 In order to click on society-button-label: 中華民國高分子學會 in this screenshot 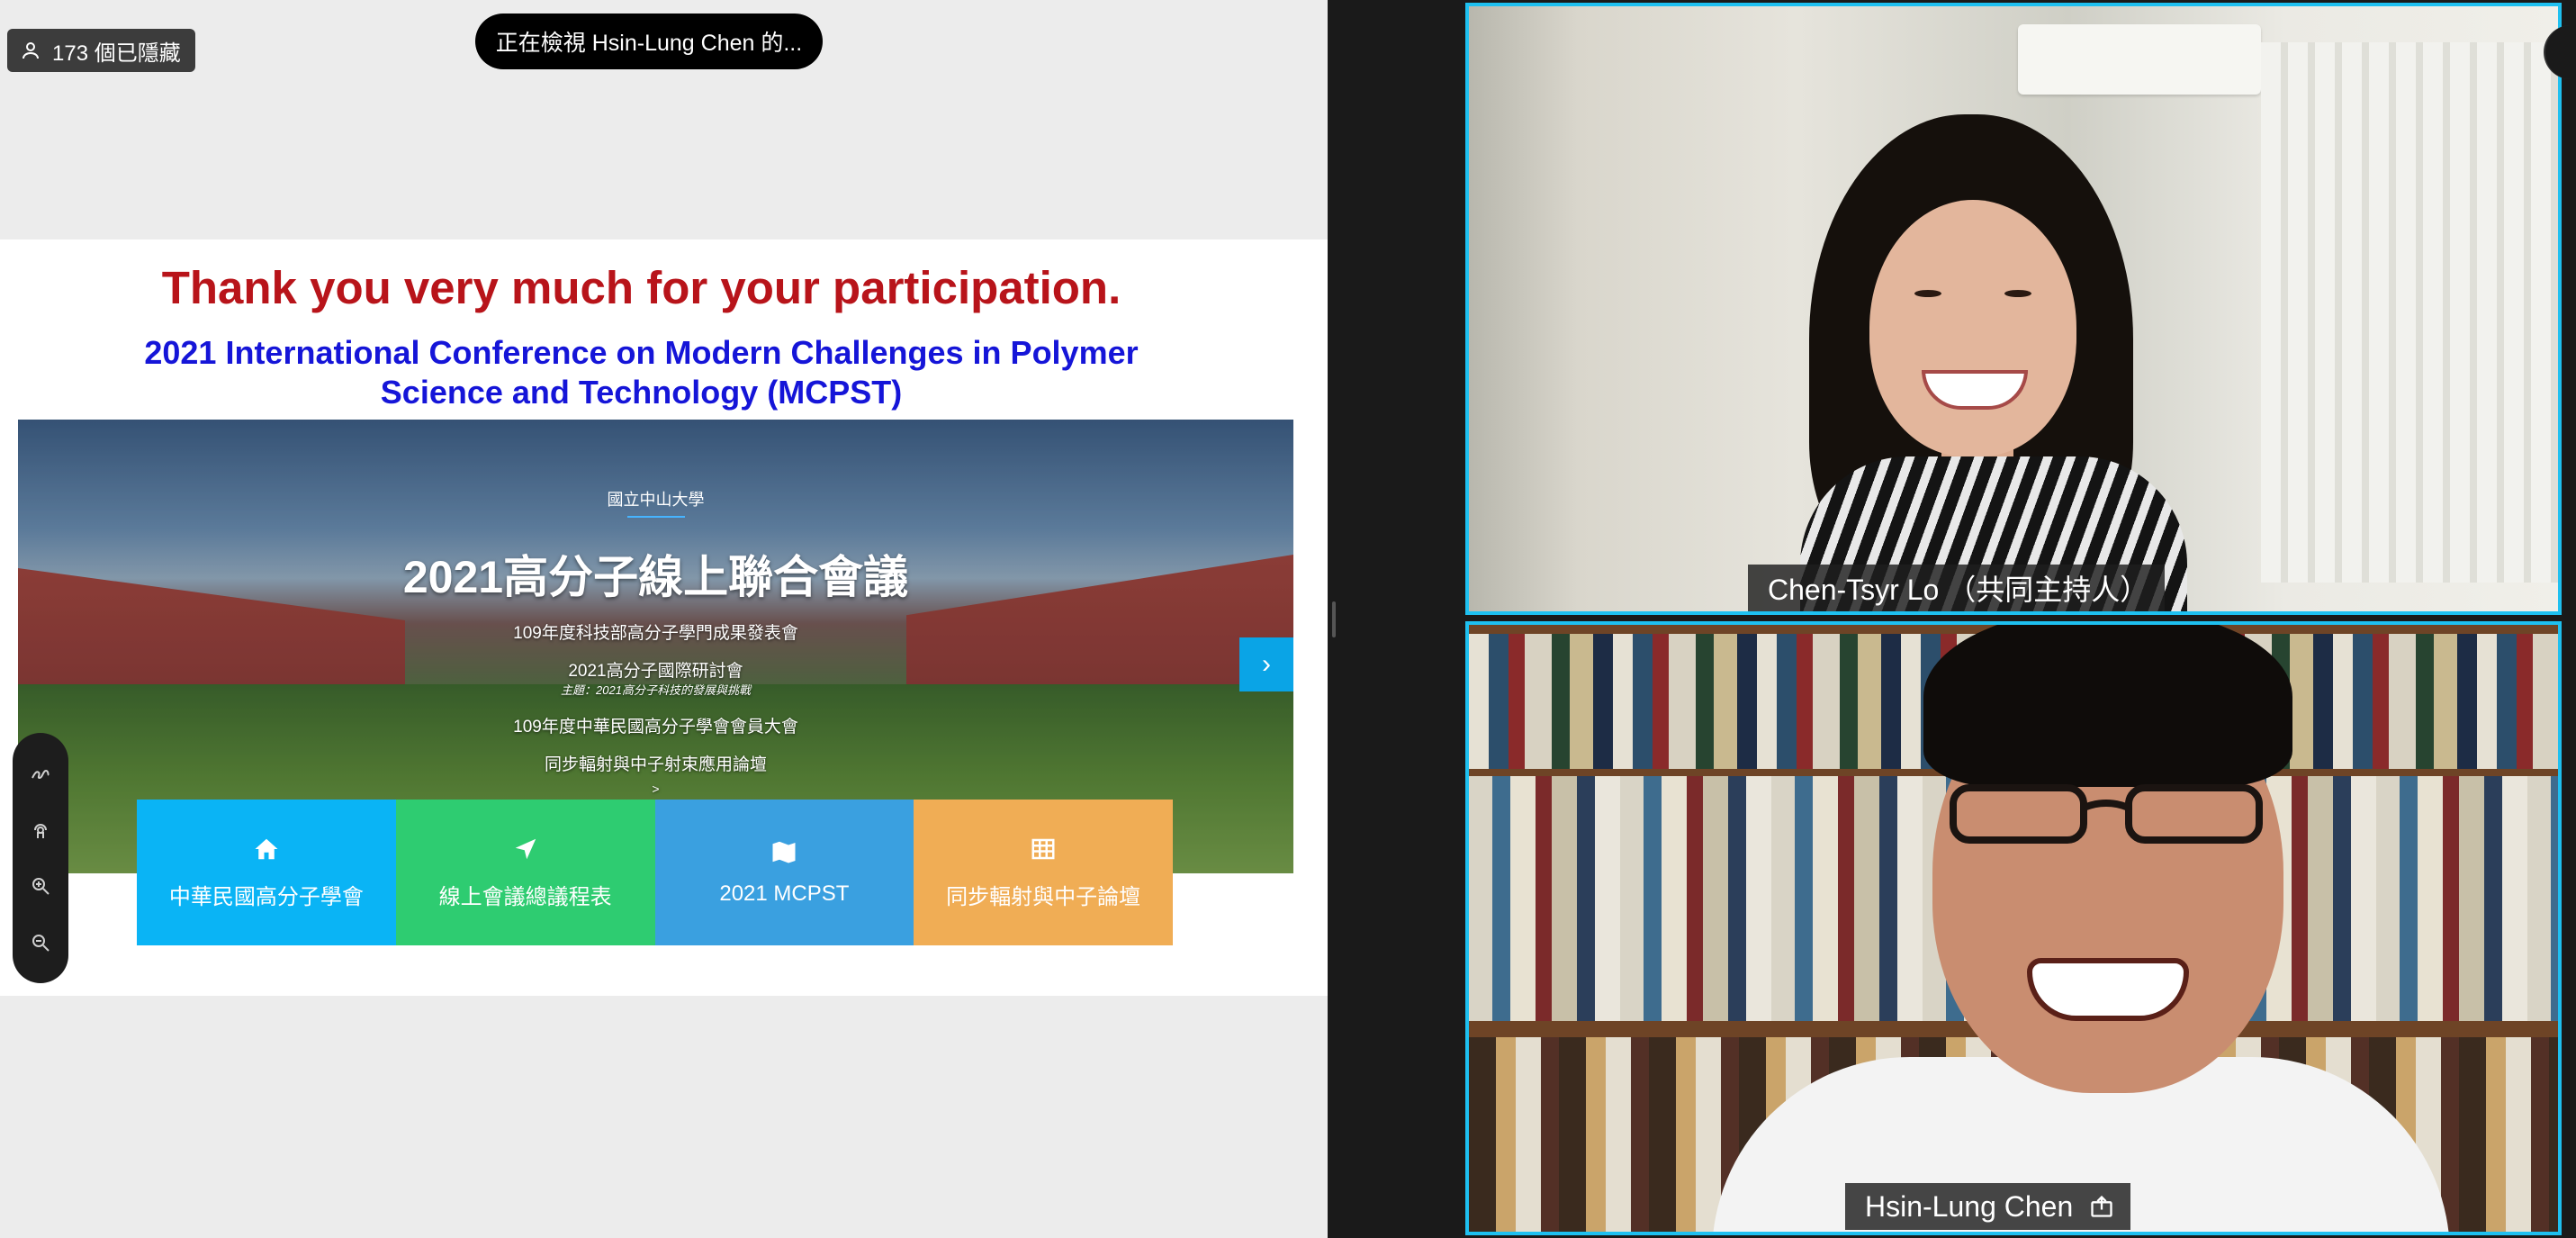, I will do `click(266, 896)`.